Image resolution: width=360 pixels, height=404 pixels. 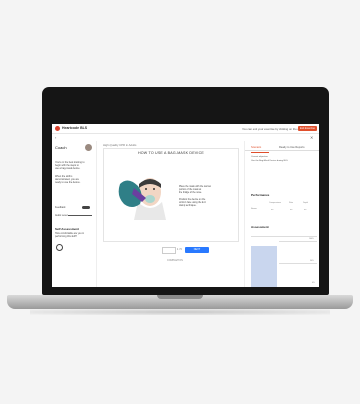 I want to click on avatar, so click(x=88, y=147).